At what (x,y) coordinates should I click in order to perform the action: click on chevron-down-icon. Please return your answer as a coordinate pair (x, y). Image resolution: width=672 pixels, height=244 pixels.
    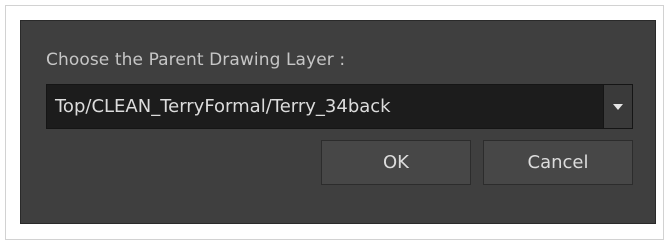
    Looking at the image, I should click on (618, 106).